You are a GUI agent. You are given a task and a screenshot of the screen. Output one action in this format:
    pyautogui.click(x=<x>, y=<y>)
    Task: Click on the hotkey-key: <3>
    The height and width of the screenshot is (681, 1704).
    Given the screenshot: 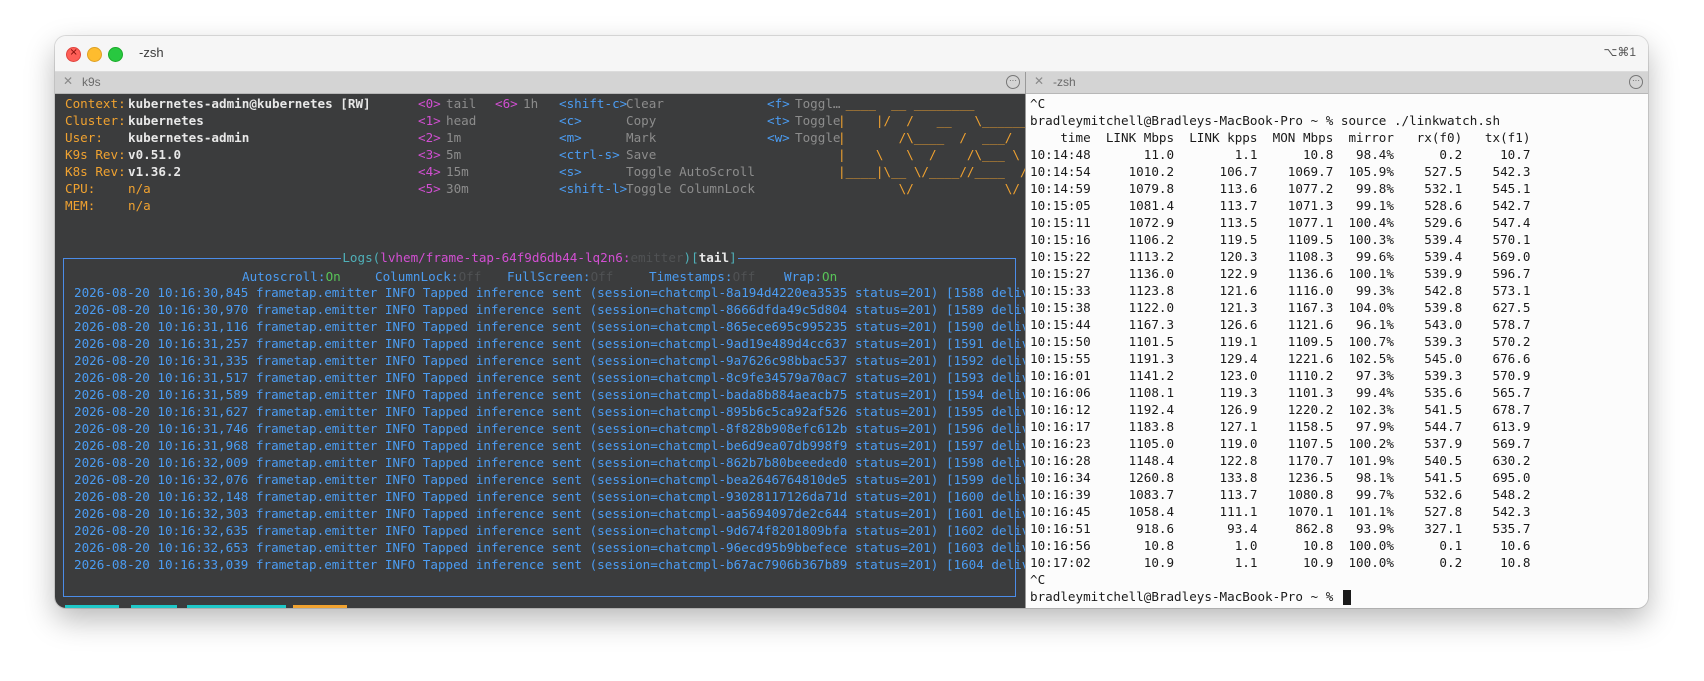 What is the action you would take?
    pyautogui.click(x=429, y=154)
    